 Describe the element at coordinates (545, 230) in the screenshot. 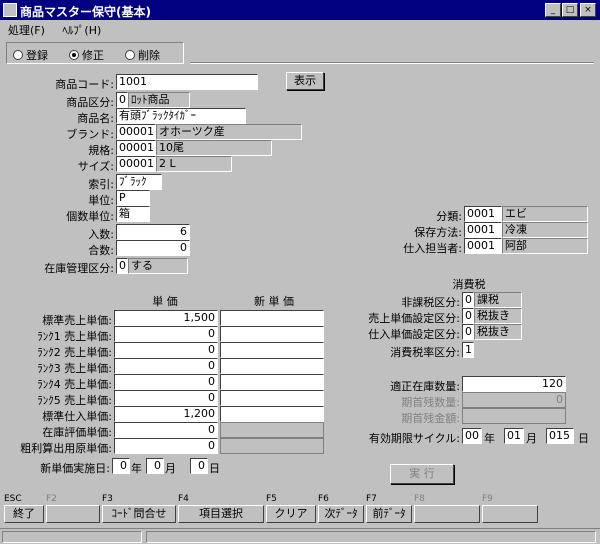

I see `storage-name: 冷凍` at that location.